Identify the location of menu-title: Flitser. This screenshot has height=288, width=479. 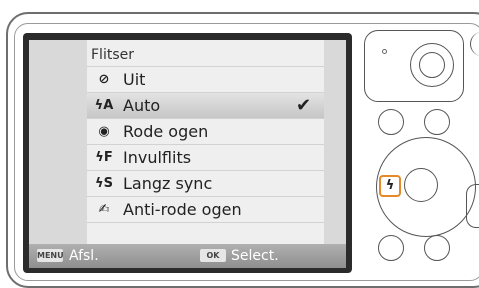
(112, 55).